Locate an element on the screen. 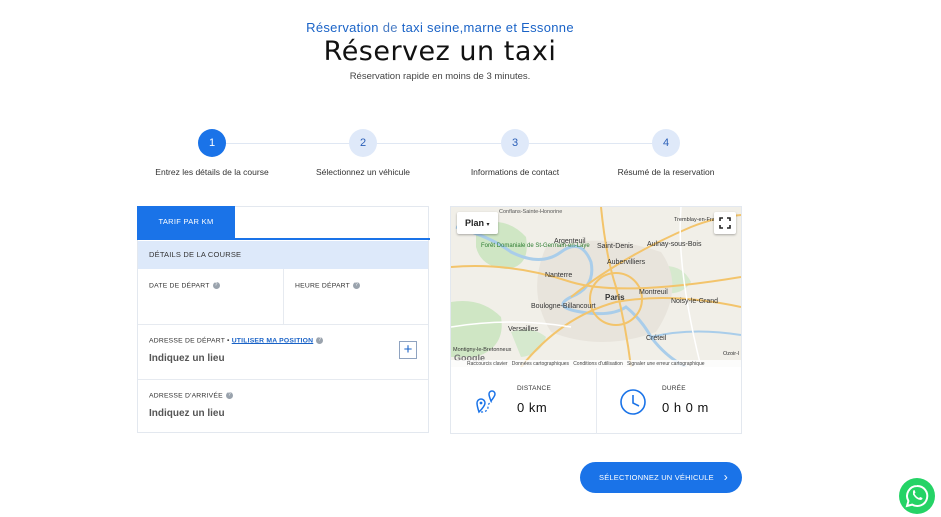  map-label: Conflans-Sainte-Honorine is located at coordinates (530, 212).